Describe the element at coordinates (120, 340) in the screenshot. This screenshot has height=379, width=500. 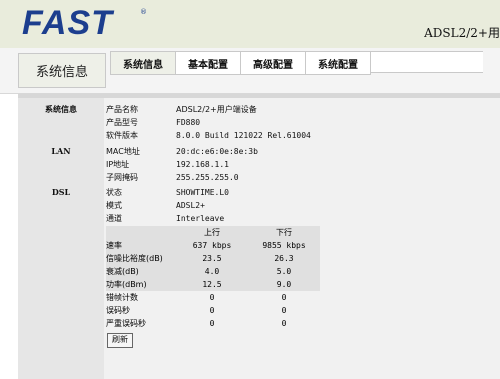
I see `refresh-button: 刷新` at that location.